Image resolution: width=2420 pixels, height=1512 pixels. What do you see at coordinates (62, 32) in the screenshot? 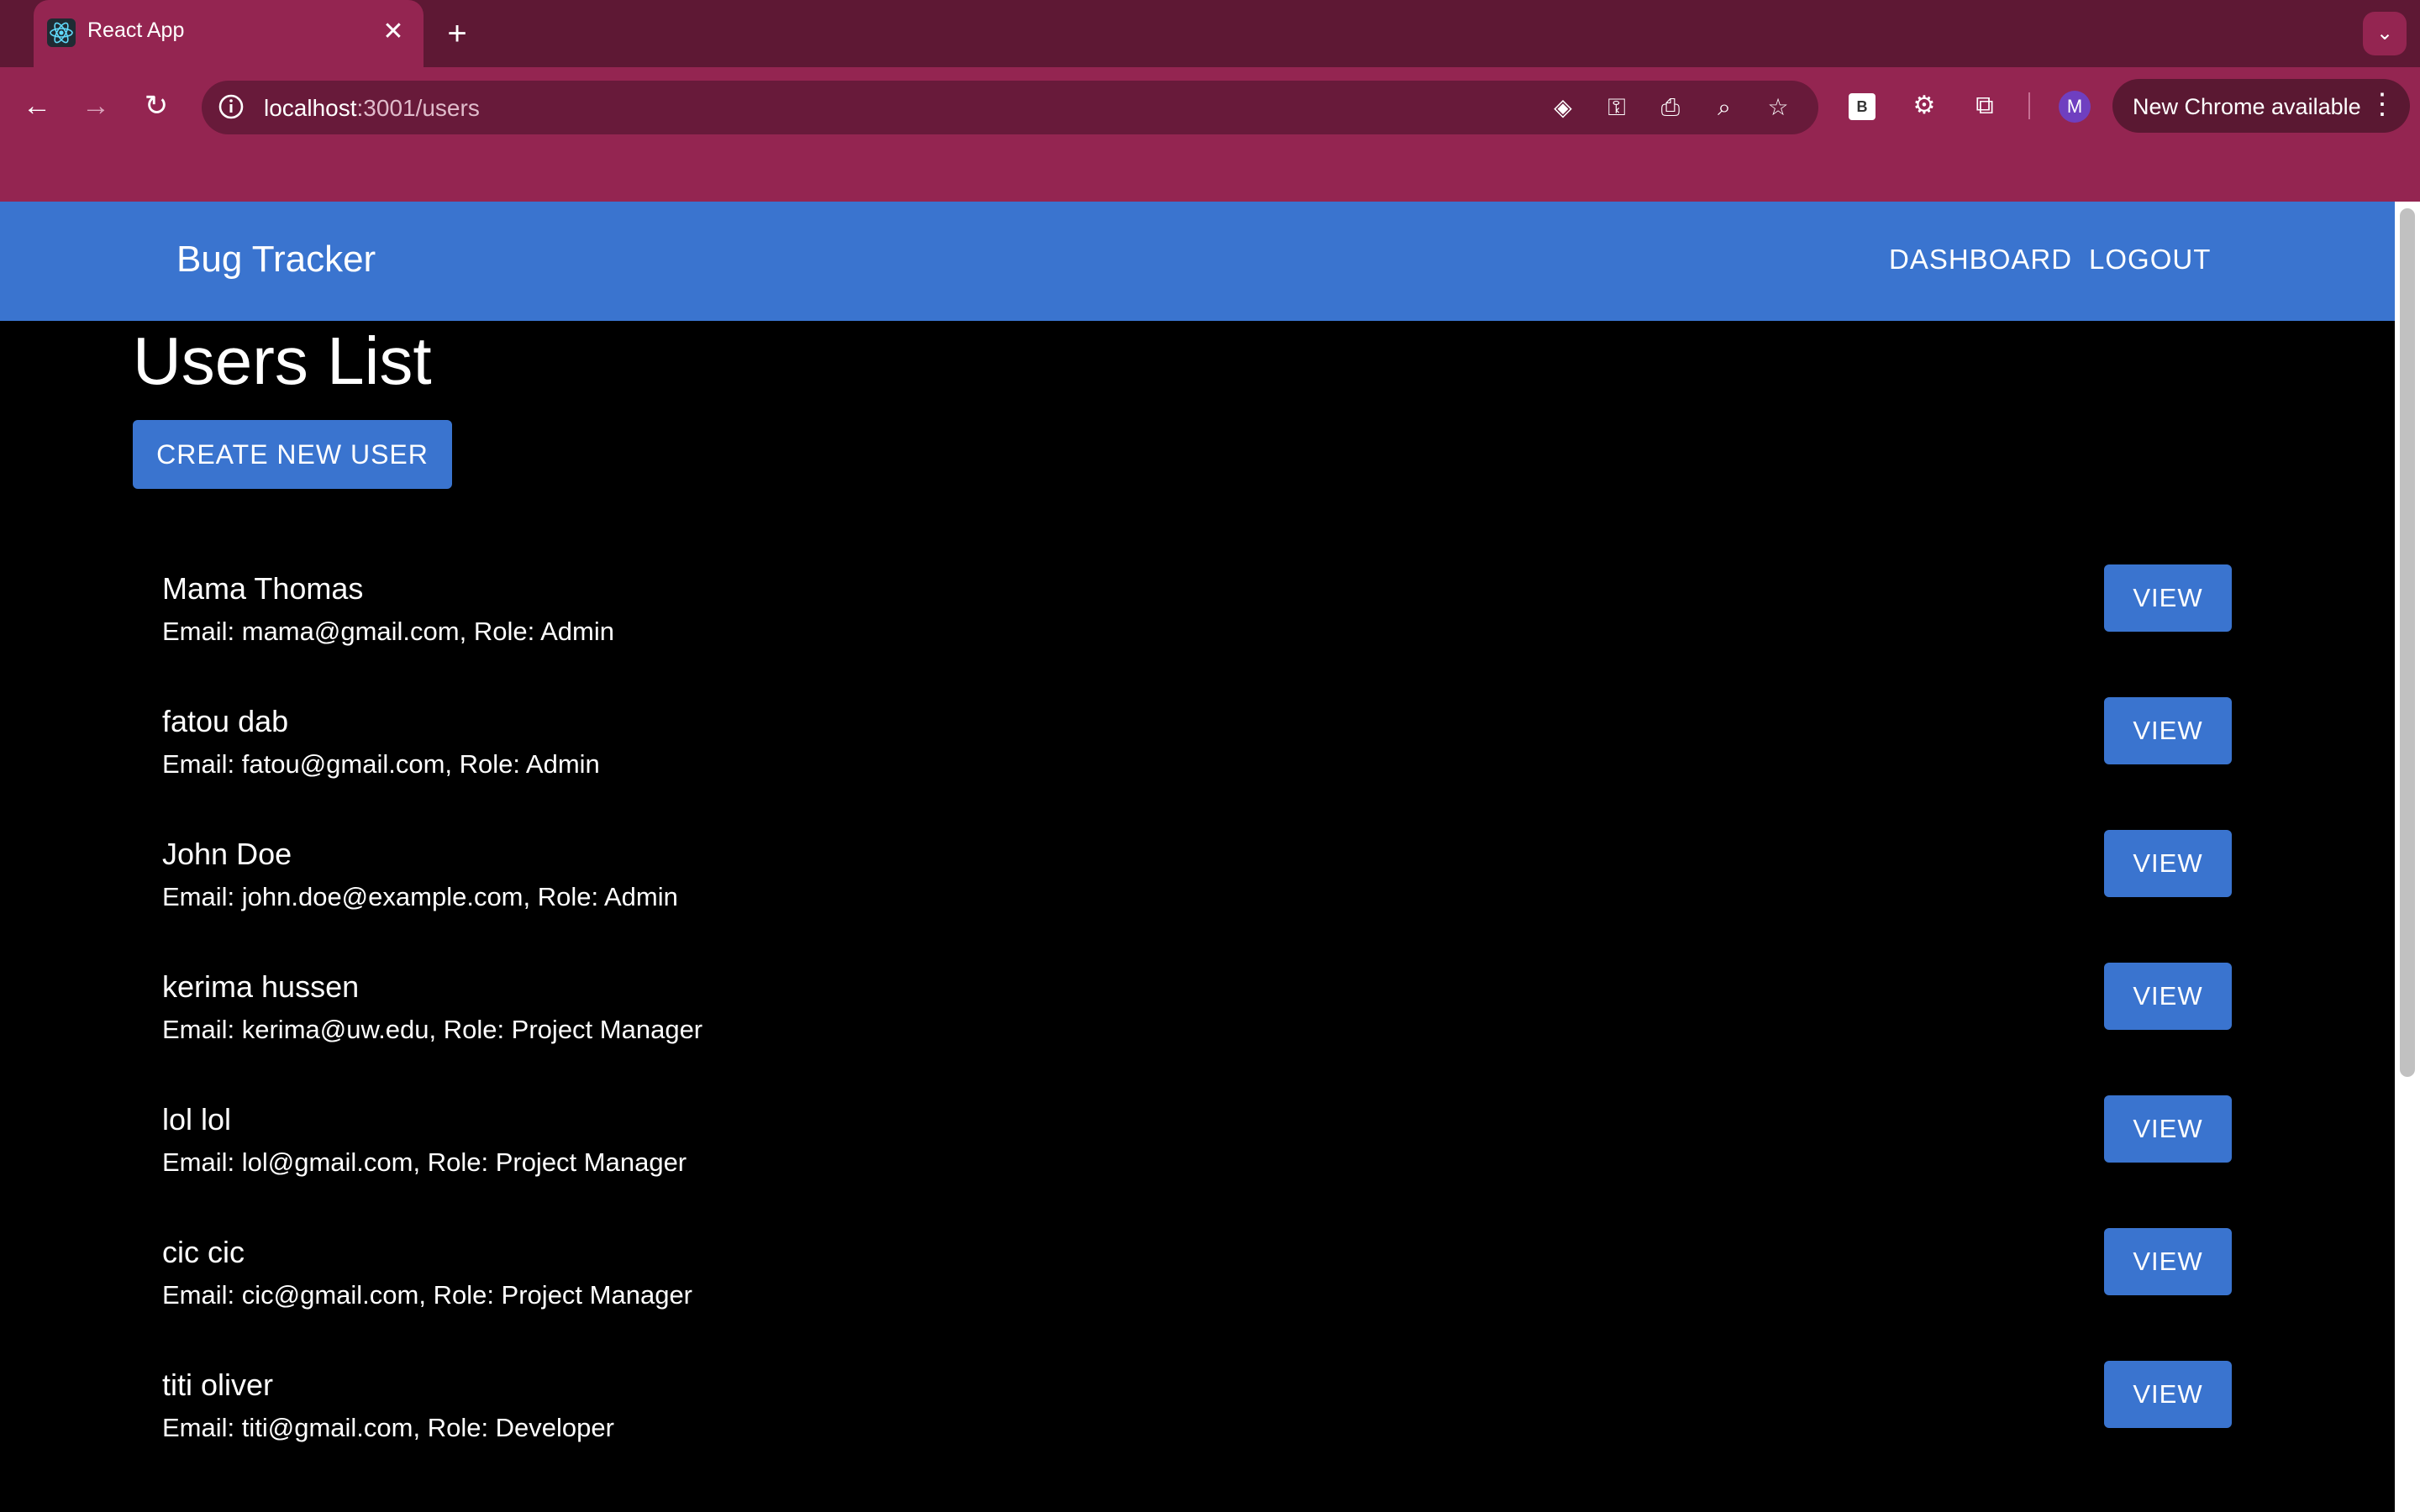
I see `react-favicon-icon` at bounding box center [62, 32].